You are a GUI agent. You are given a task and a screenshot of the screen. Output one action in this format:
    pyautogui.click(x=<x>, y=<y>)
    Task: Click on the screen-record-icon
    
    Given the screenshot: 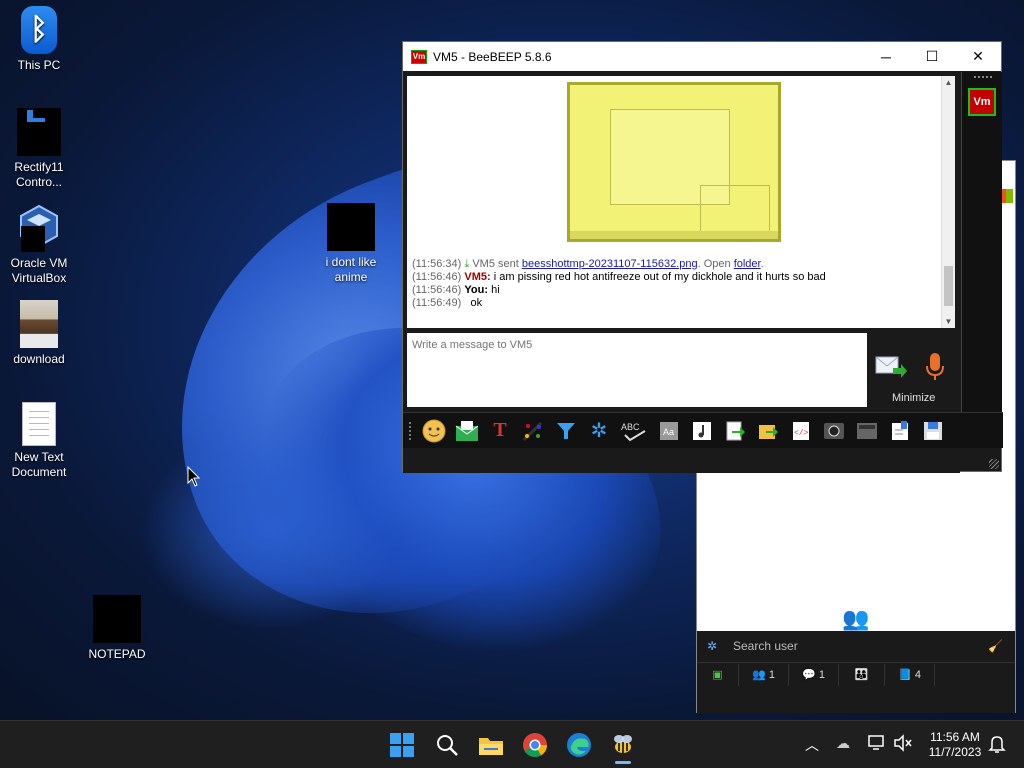 What is the action you would take?
    pyautogui.click(x=867, y=431)
    